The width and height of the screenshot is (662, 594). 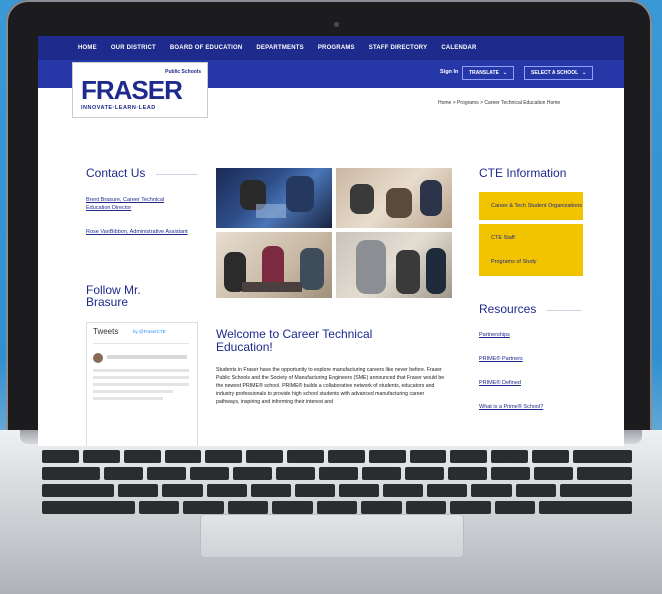 What do you see at coordinates (449, 72) in the screenshot?
I see `sign-in-link: Sign In` at bounding box center [449, 72].